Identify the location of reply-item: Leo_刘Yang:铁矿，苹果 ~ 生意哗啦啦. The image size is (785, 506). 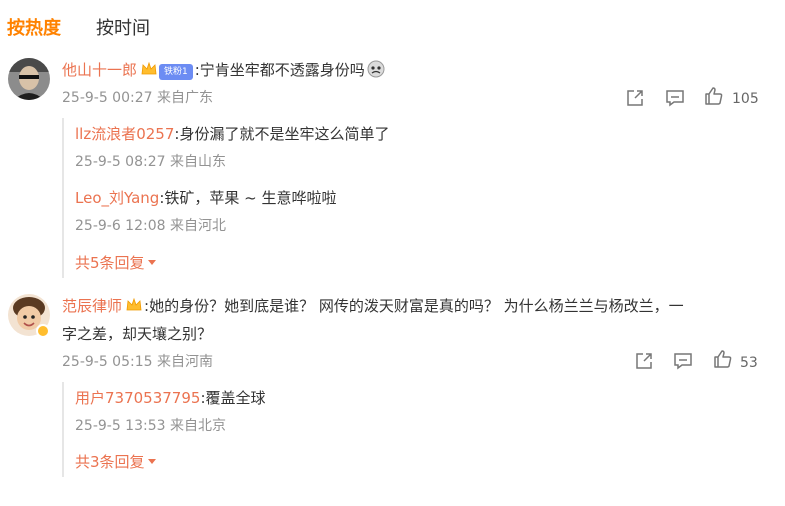
(206, 198).